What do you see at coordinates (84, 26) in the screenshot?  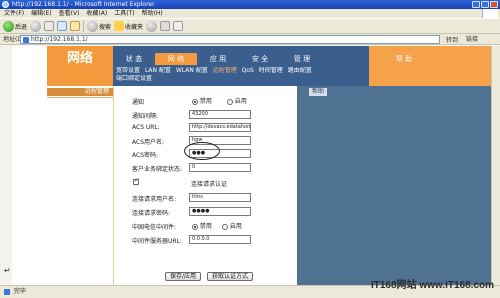 I see `toolbar-separator` at bounding box center [84, 26].